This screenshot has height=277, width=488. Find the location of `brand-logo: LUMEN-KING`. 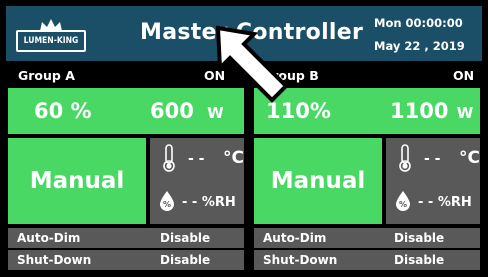

brand-logo: LUMEN-KING is located at coordinates (51, 36).